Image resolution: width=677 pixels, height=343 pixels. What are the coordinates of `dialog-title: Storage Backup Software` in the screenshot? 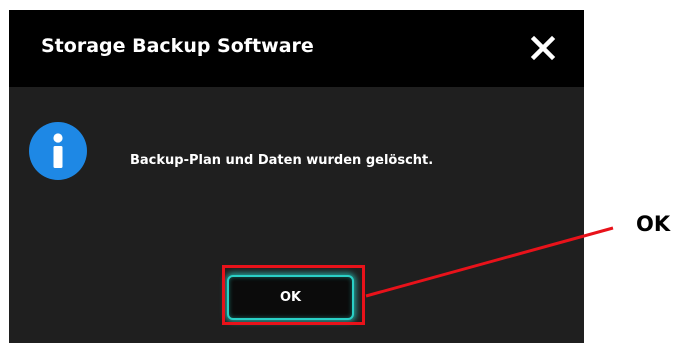 It's located at (177, 46).